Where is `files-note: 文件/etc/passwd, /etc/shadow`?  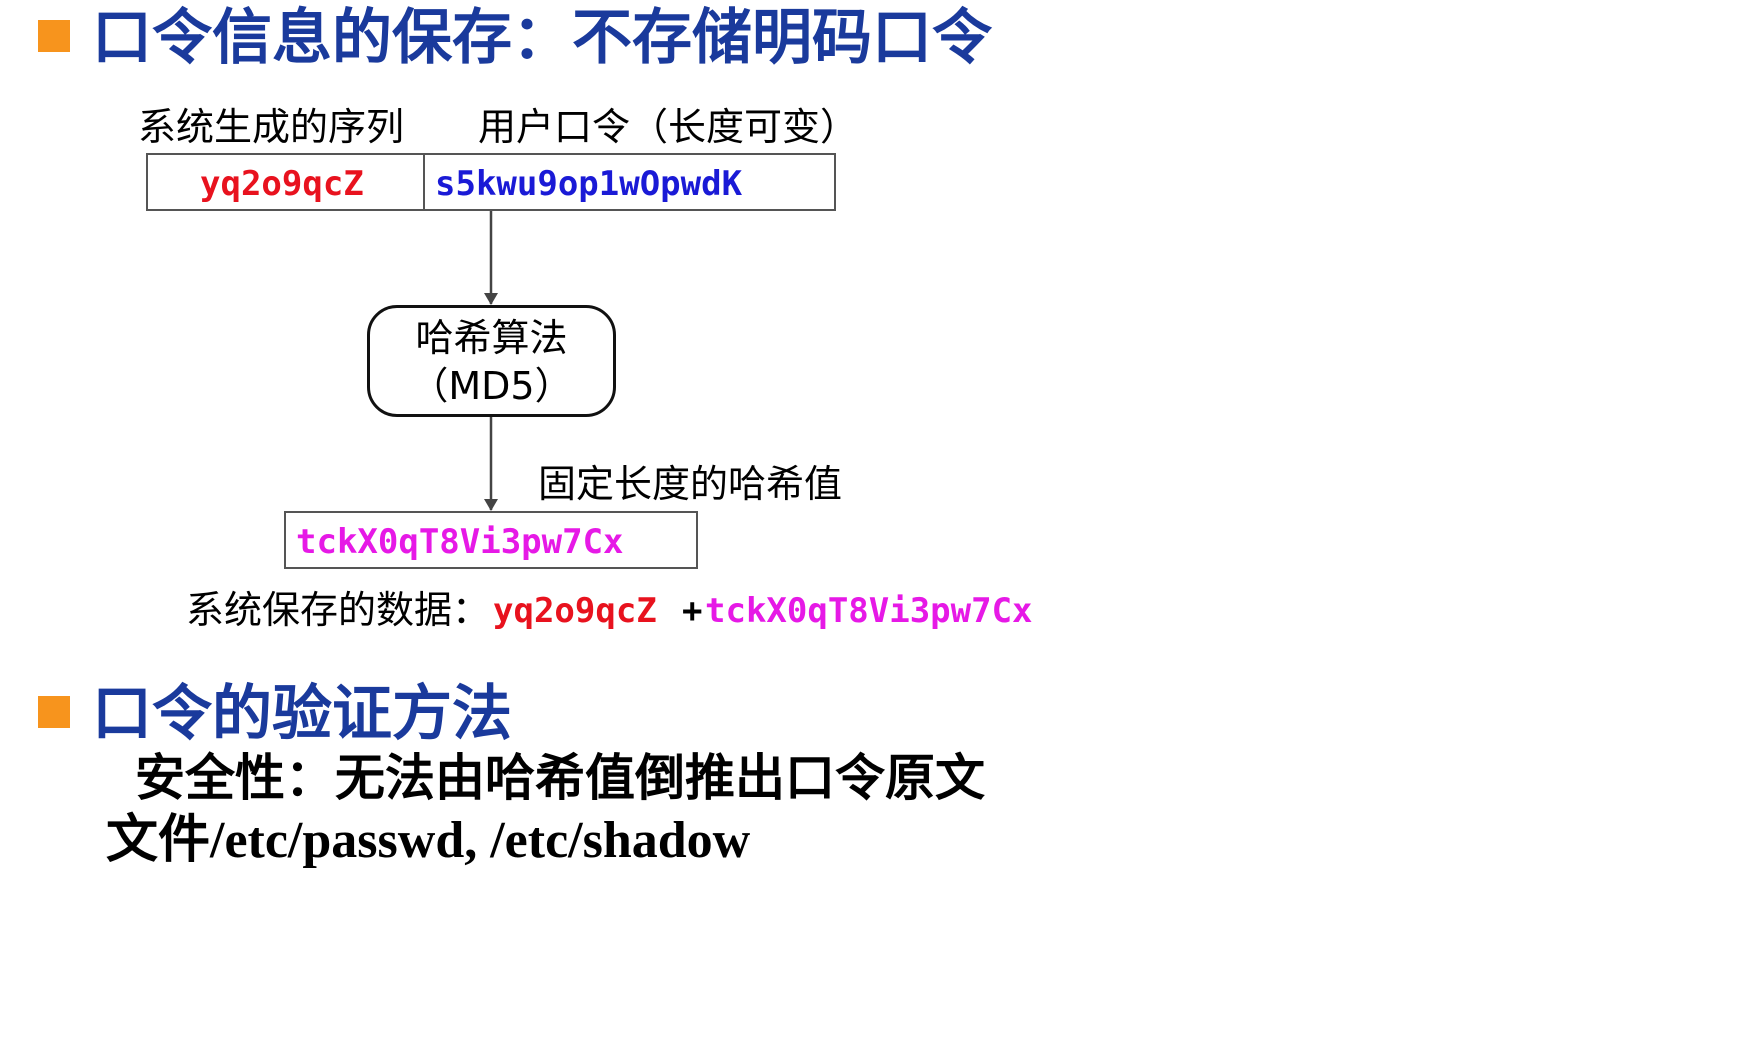 files-note: 文件/etc/passwd, /etc/shadow is located at coordinates (428, 840).